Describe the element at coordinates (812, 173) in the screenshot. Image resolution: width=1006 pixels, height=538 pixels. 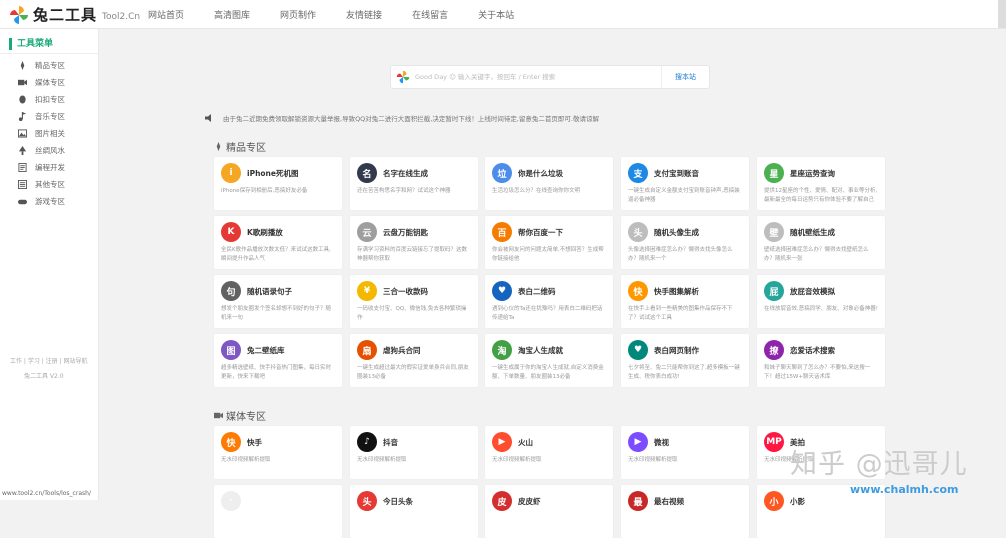
I see `tool-card-title: 星座运势查询` at that location.